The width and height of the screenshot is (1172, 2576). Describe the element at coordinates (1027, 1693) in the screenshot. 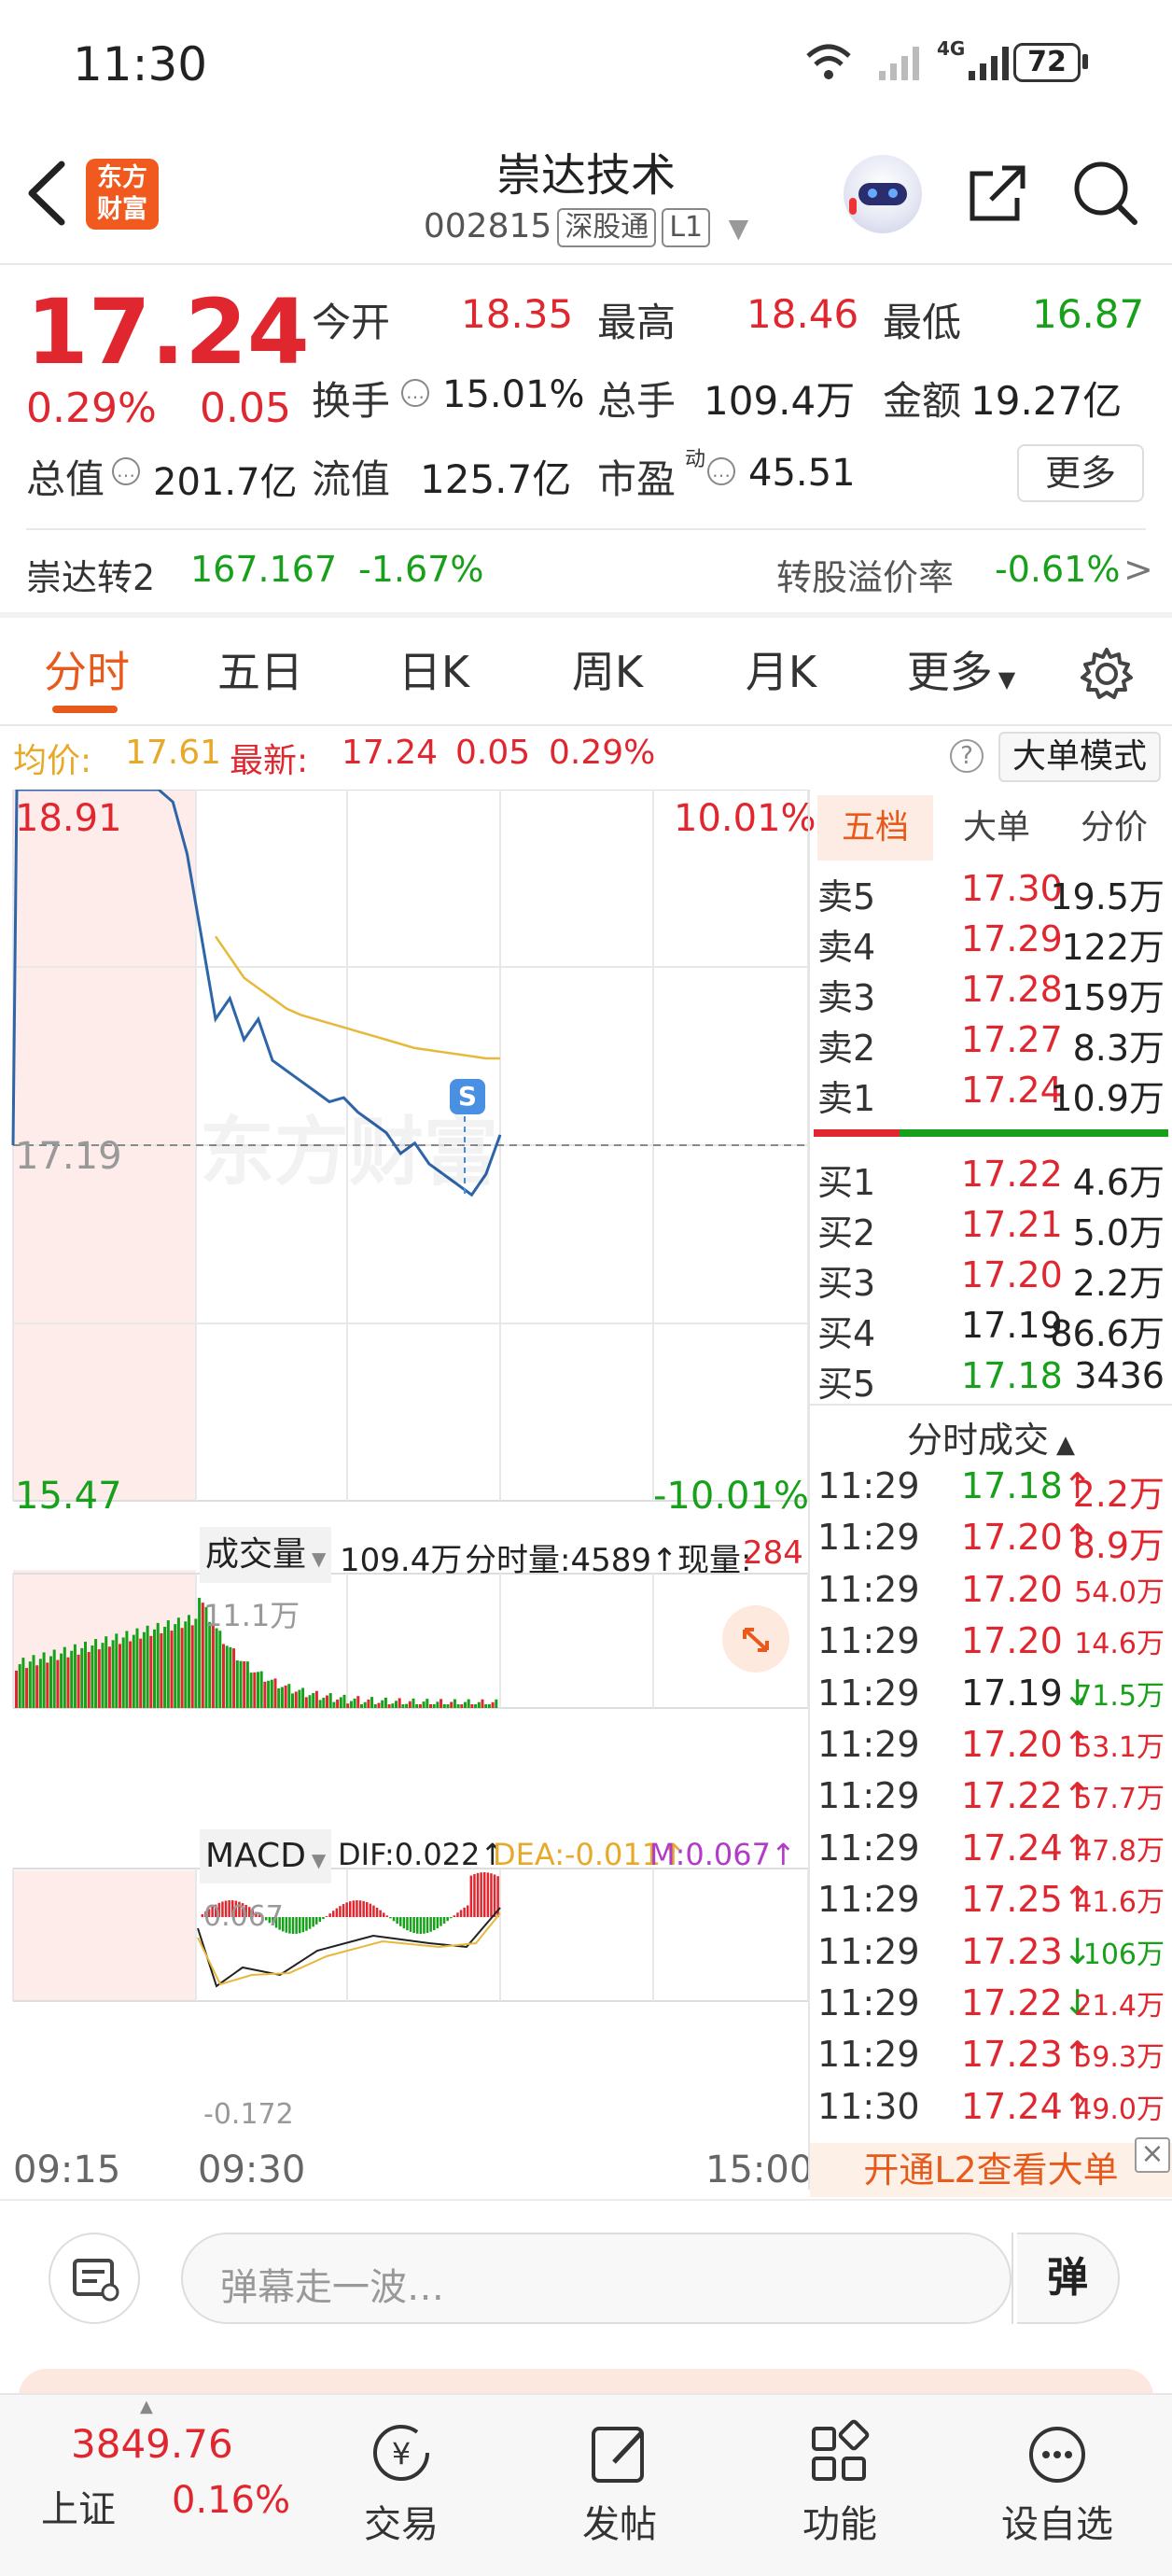

I see `tick-price: 17.19↓` at that location.